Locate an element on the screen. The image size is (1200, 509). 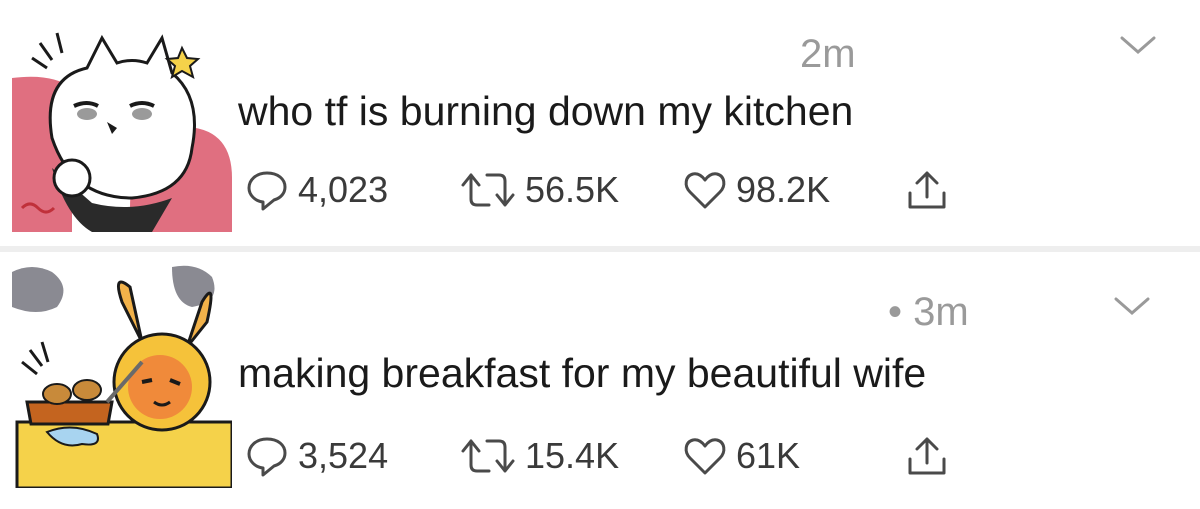
retweet-count: 15.4K is located at coordinates (572, 455).